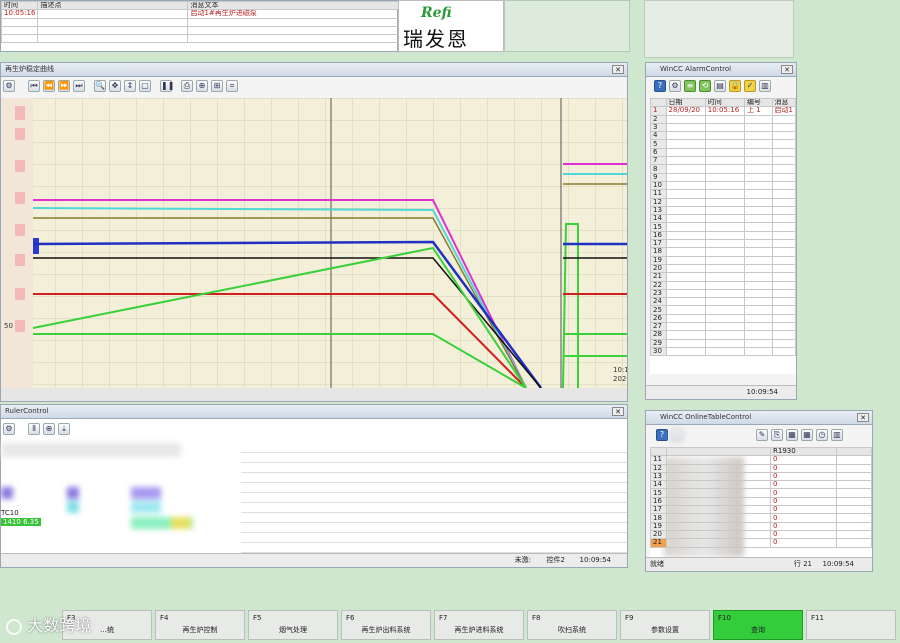 The width and height of the screenshot is (900, 643). I want to click on table-row: 7, so click(723, 161).